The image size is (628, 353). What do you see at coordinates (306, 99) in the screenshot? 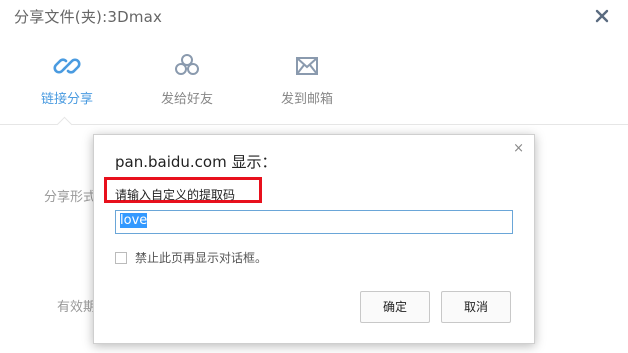
I see `tab-send-email-label: 发到邮箱` at bounding box center [306, 99].